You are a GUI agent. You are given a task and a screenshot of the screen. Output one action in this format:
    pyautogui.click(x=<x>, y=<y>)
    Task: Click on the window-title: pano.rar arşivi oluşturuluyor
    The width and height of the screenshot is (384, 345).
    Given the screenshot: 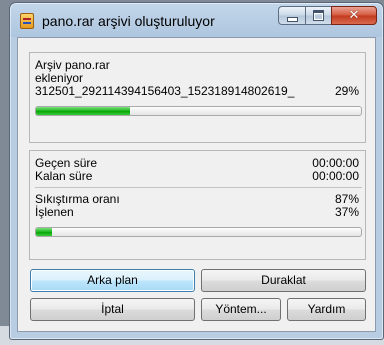 What is the action you would take?
    pyautogui.click(x=128, y=21)
    